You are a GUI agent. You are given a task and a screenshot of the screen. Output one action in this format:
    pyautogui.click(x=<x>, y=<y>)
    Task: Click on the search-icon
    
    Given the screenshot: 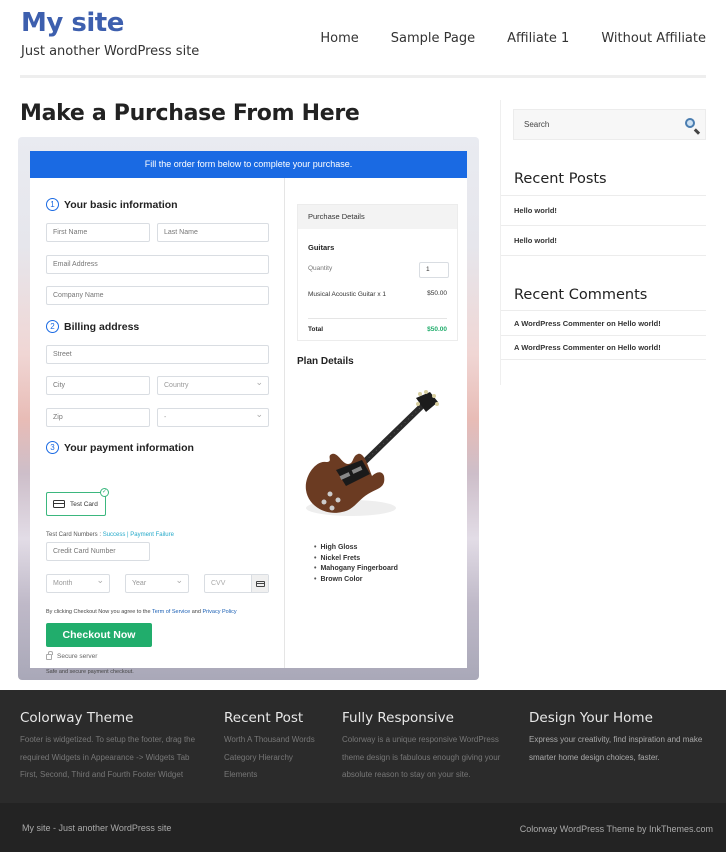 What is the action you would take?
    pyautogui.click(x=690, y=123)
    